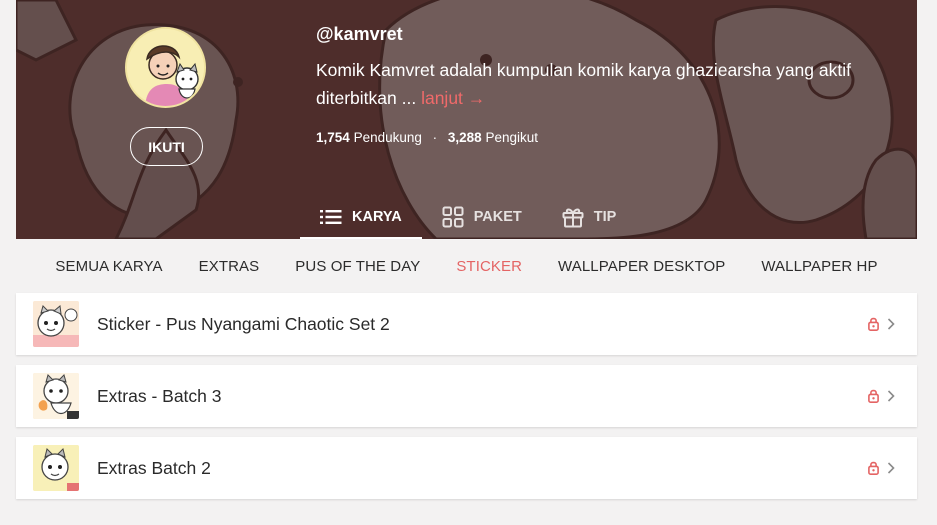  What do you see at coordinates (453, 216) in the screenshot?
I see `grid-icon` at bounding box center [453, 216].